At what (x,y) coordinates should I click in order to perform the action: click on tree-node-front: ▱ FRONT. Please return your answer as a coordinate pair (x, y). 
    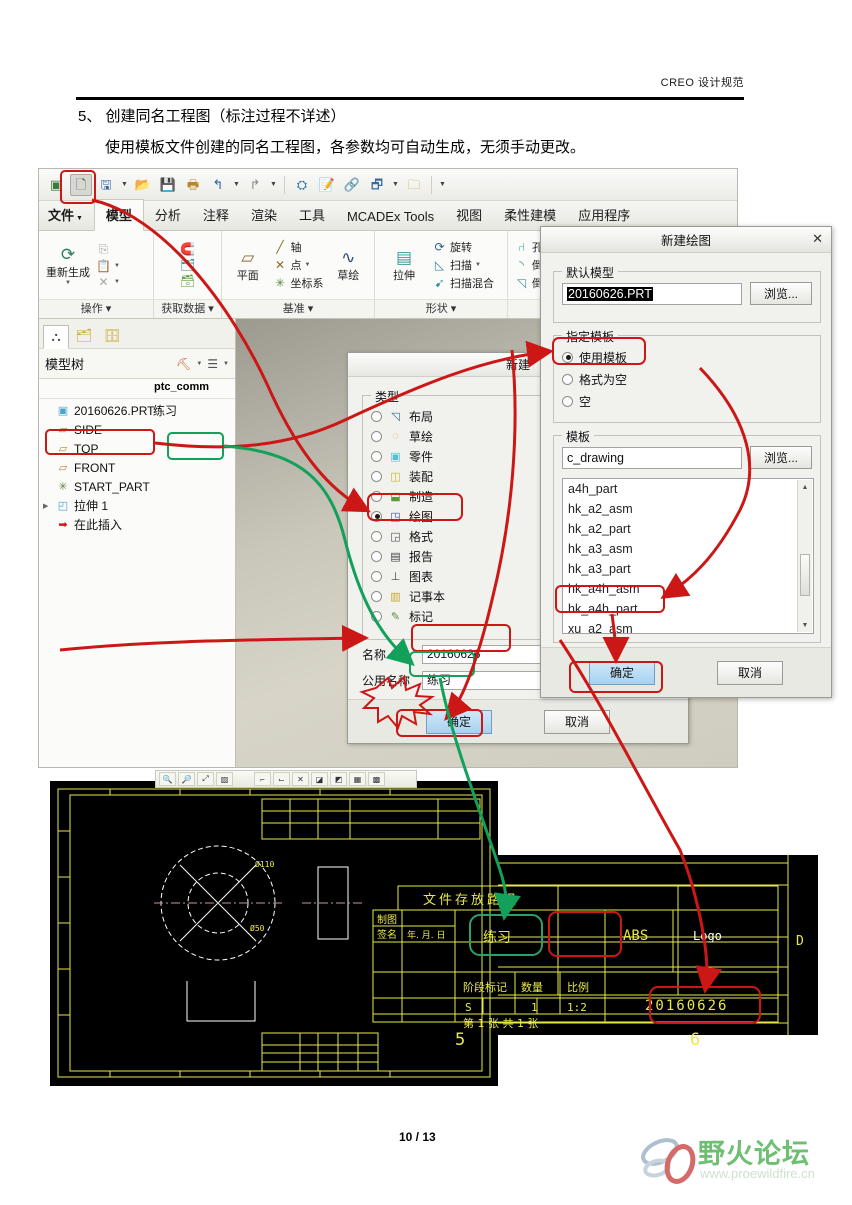
    Looking at the image, I should click on (139, 467).